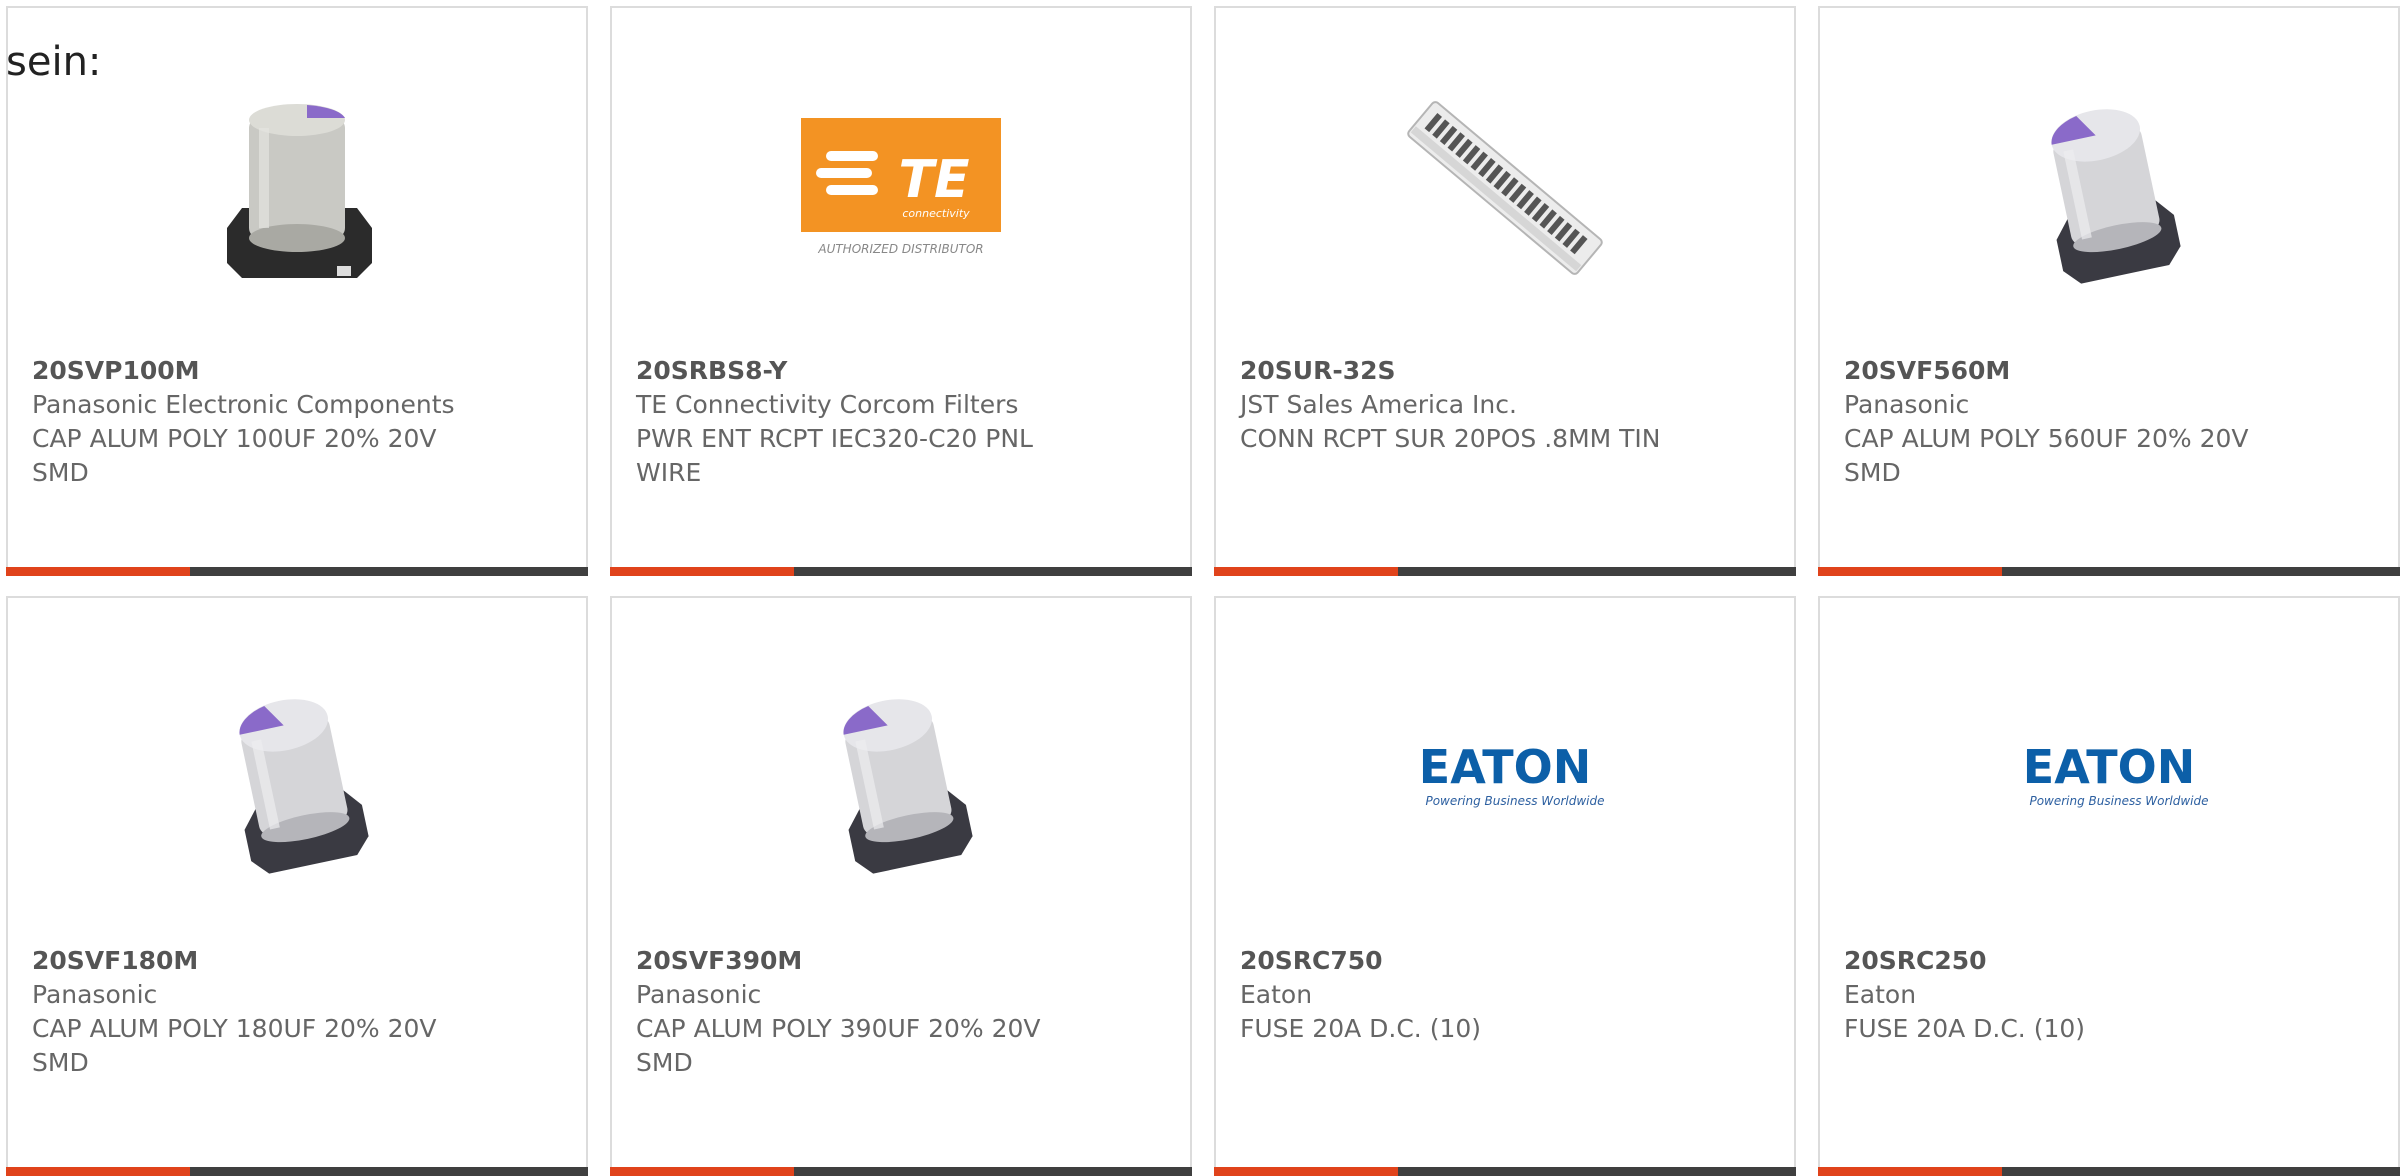 This screenshot has height=1176, width=2400. I want to click on te-logo-text: TE, so click(934, 180).